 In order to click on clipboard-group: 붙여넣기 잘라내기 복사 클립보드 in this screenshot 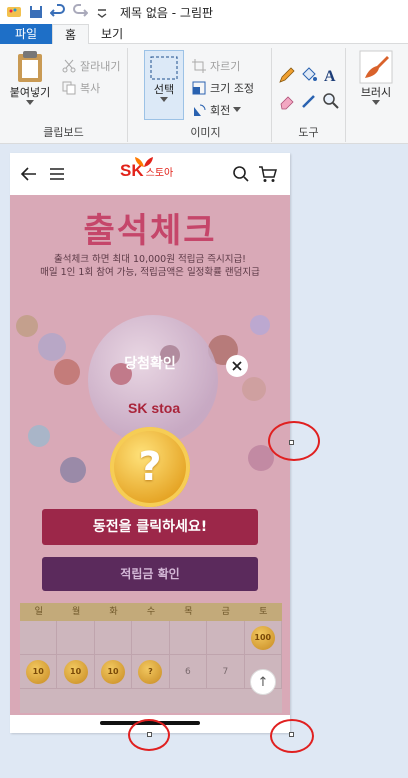, I will do `click(64, 95)`.